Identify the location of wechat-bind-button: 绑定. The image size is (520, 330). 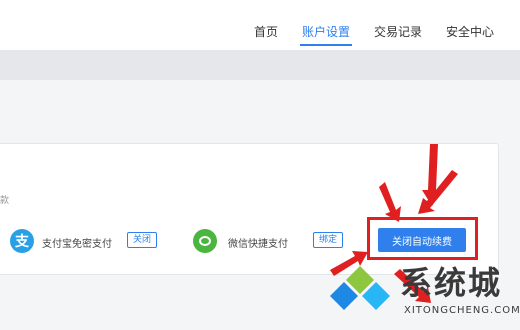
(328, 240).